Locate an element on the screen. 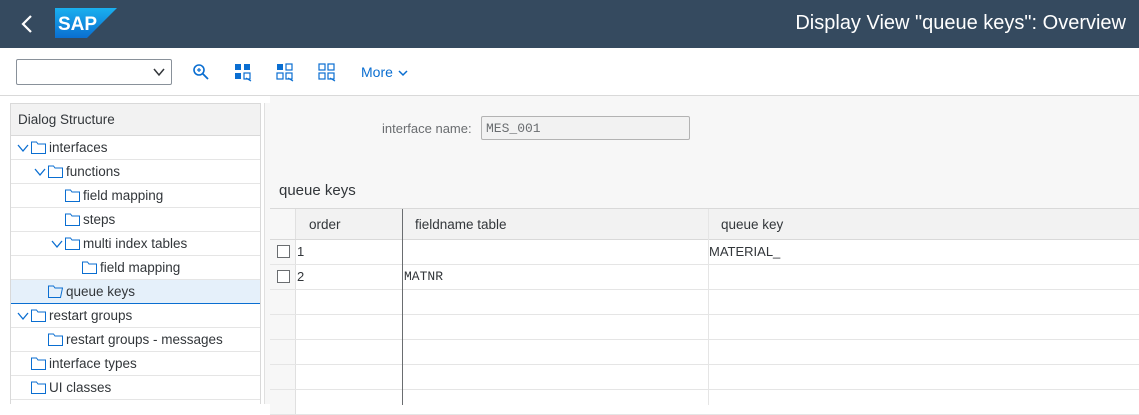  table-title: queue keys is located at coordinates (317, 190).